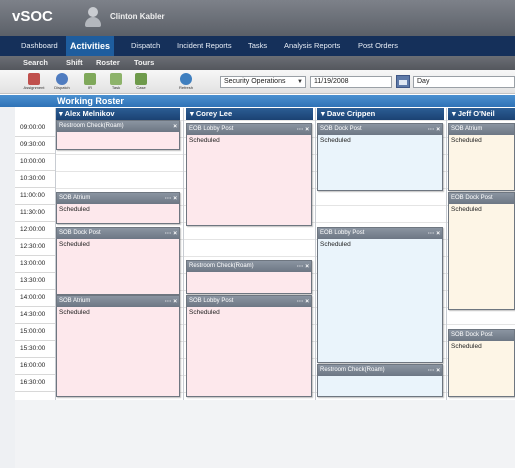 This screenshot has height=468, width=515. I want to click on case-button: Case, so click(141, 83).